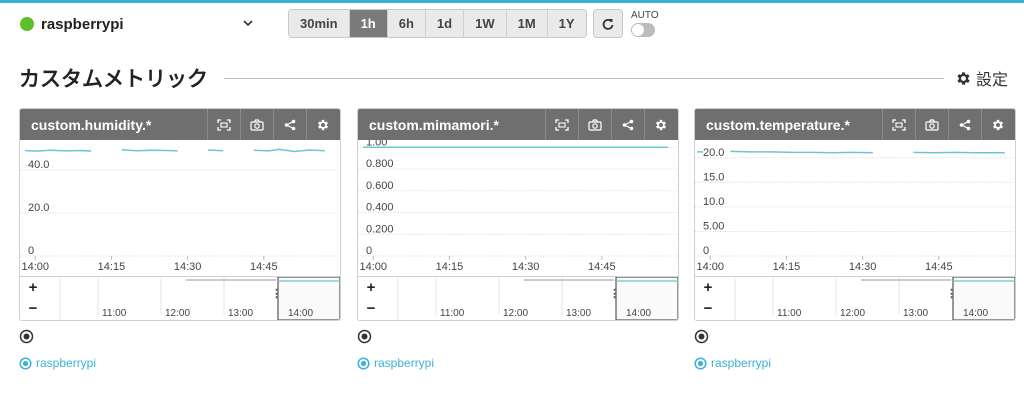 The height and width of the screenshot is (408, 1024). Describe the element at coordinates (874, 298) in the screenshot. I see `overview-chart: 11:0012:0013:0014:00⋮14:00` at that location.